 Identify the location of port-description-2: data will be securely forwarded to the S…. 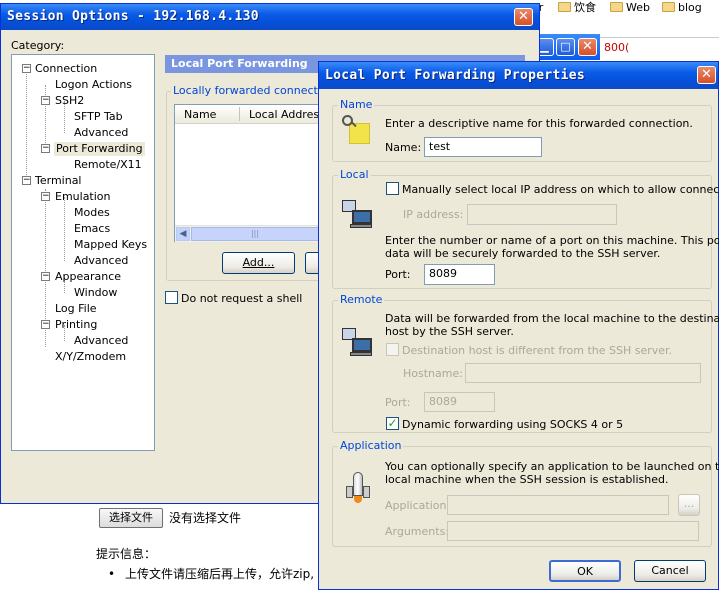
(523, 253).